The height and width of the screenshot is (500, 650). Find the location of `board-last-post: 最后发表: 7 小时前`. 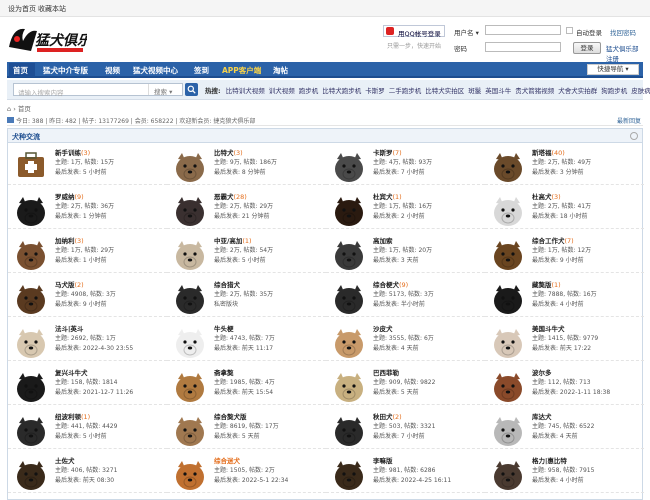

board-last-post: 最后发表: 7 小时前 is located at coordinates (399, 171).